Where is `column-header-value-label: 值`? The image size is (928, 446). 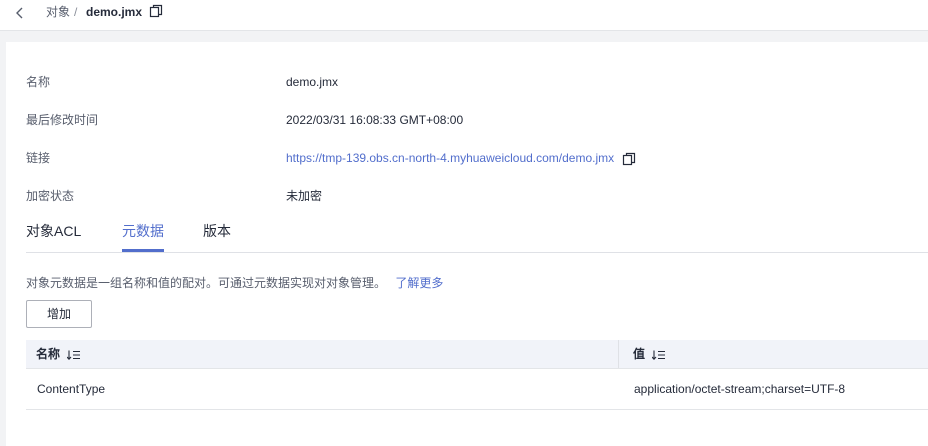
column-header-value-label: 值 is located at coordinates (639, 354).